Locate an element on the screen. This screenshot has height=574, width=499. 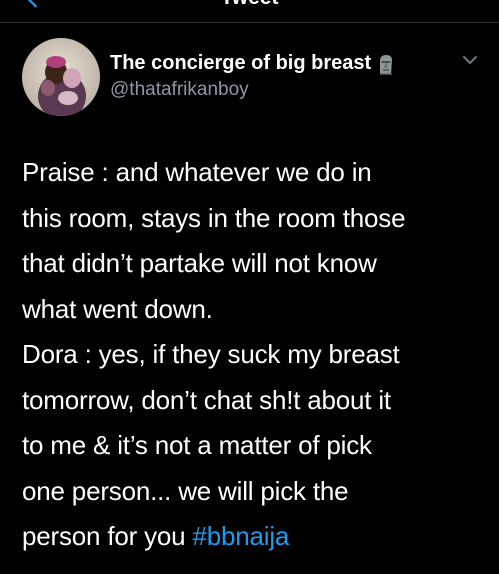
tweet-line-last: person for you #bbnaija is located at coordinates (252, 537).